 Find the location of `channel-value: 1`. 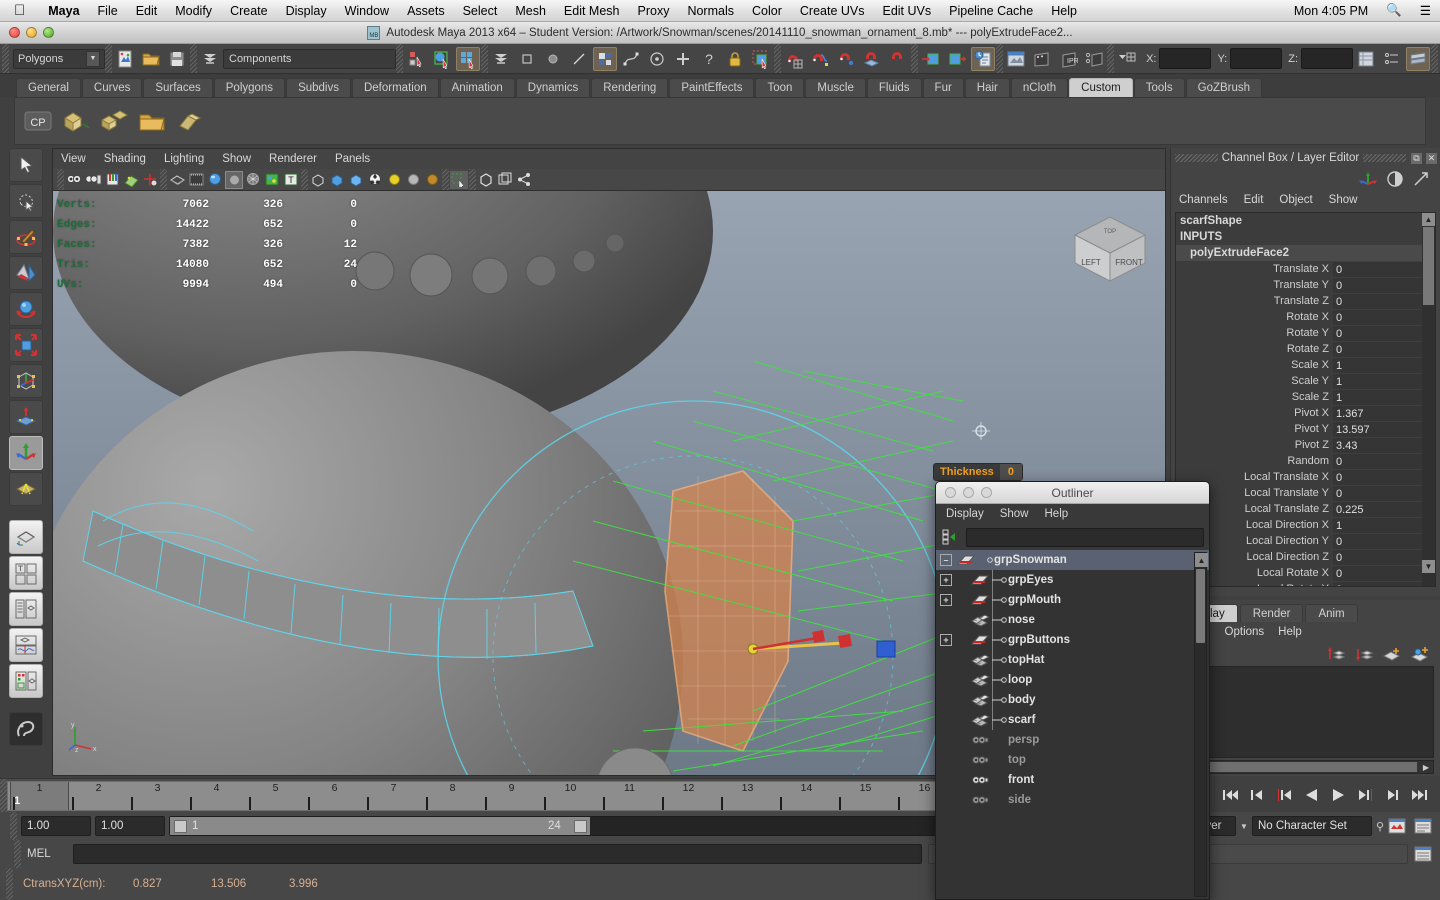

channel-value: 1 is located at coordinates (1384, 397).